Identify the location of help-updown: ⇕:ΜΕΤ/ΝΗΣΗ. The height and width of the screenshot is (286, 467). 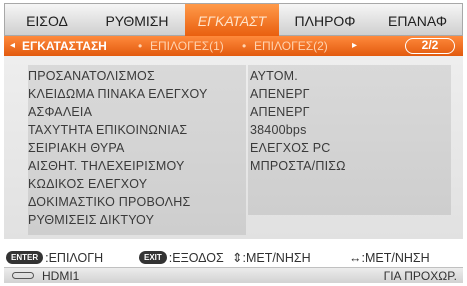
(271, 258).